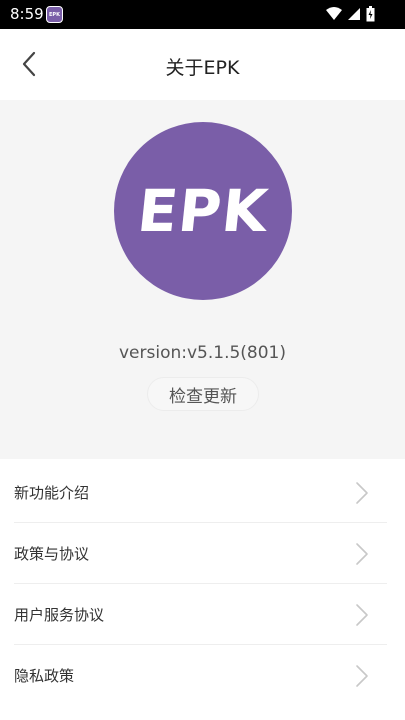 The image size is (405, 720). I want to click on menu-item-privacy-policy: 隐私政策, so click(202, 675).